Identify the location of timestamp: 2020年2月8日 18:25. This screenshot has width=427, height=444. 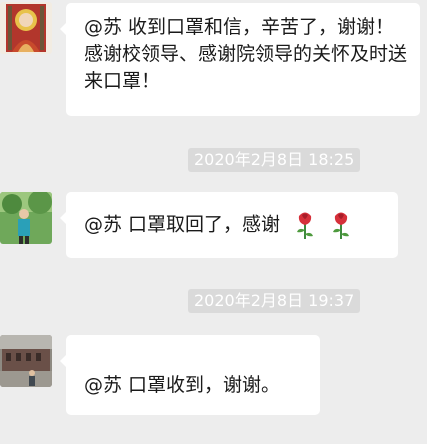
(274, 160).